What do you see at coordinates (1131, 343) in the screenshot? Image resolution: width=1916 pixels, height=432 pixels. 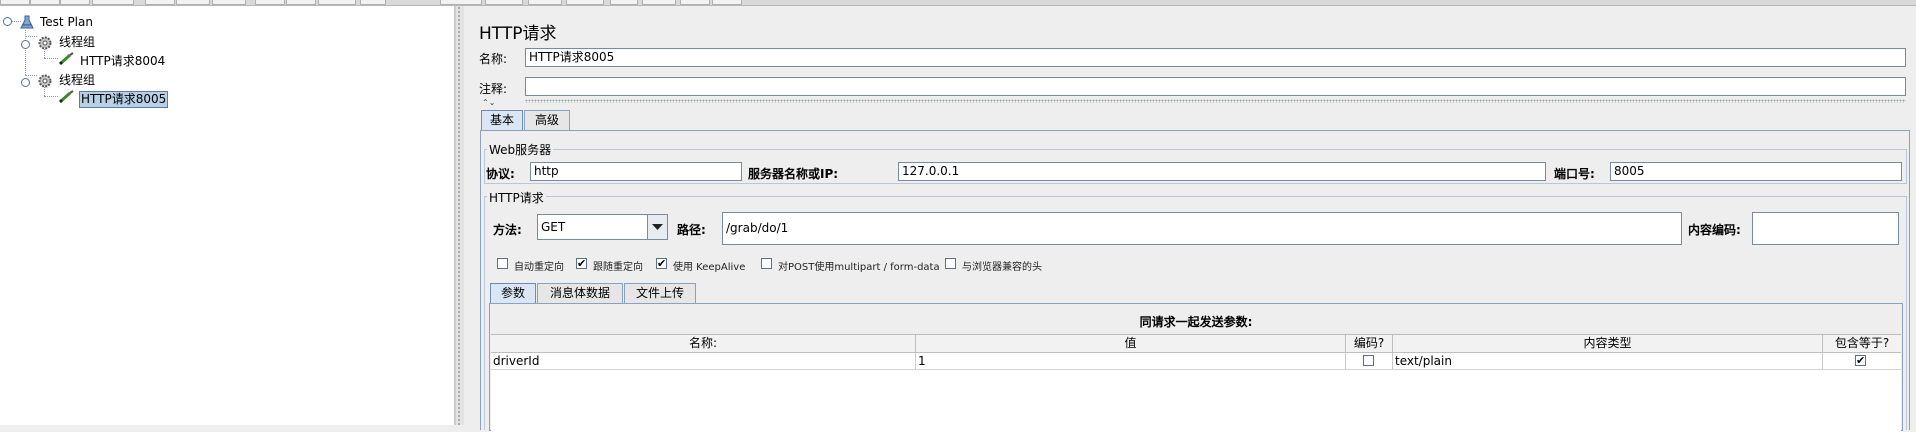 I see `column-header-value: 值` at bounding box center [1131, 343].